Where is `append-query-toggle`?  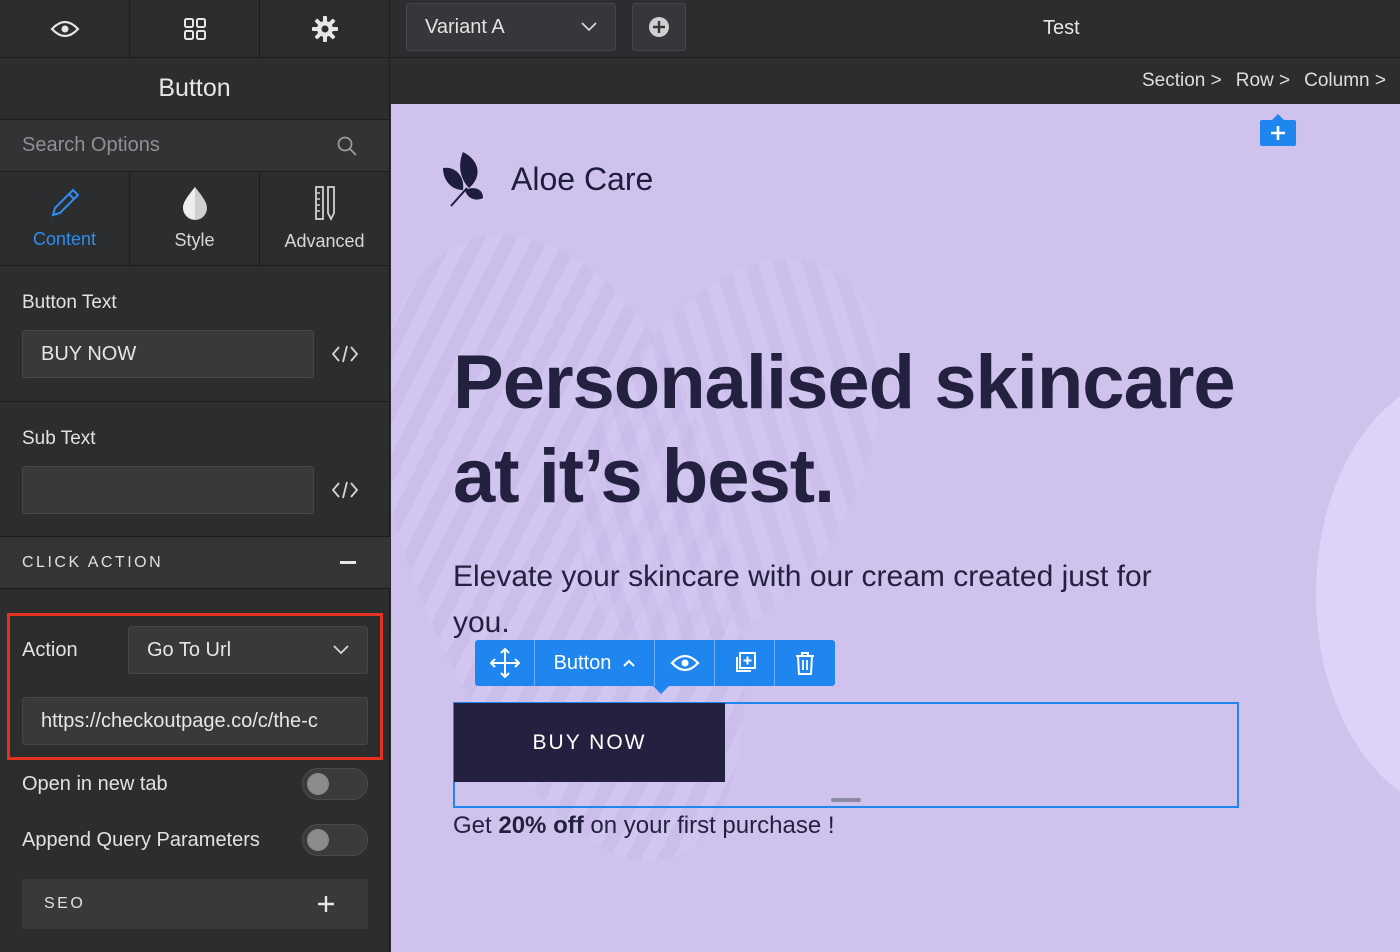
append-query-toggle is located at coordinates (335, 840).